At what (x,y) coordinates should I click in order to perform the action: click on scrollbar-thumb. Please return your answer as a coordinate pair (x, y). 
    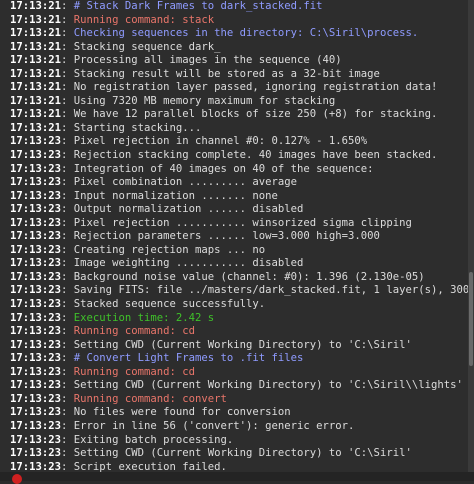
    Looking at the image, I should click on (471, 319).